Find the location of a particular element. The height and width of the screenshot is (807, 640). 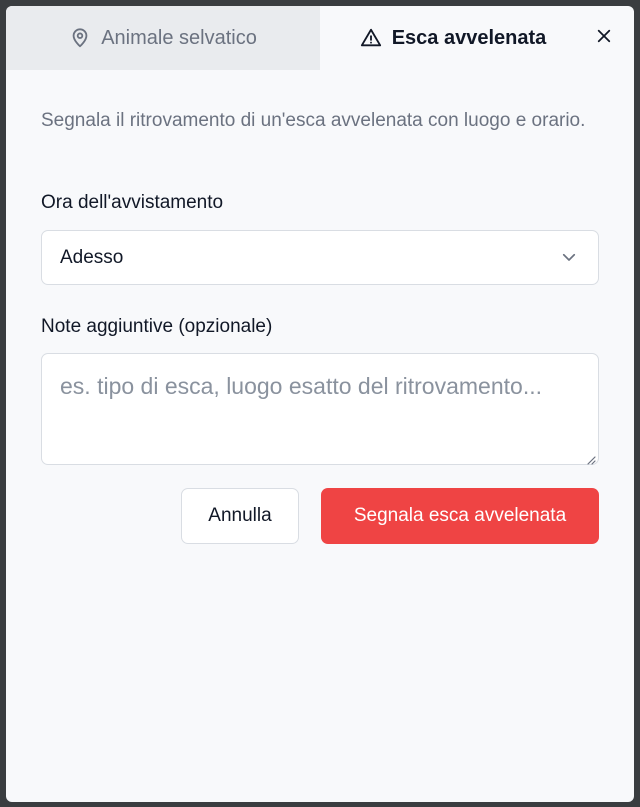

tab-animale-selvatico: Animale selvatico is located at coordinates (163, 38).